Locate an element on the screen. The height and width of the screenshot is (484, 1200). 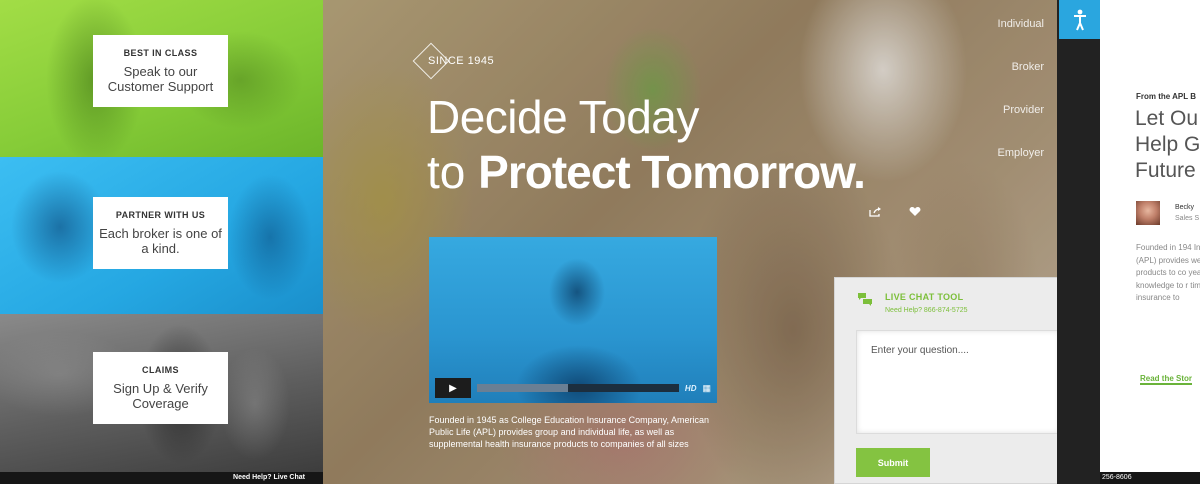
tile-label: CLAIMS is located at coordinates (160, 370).